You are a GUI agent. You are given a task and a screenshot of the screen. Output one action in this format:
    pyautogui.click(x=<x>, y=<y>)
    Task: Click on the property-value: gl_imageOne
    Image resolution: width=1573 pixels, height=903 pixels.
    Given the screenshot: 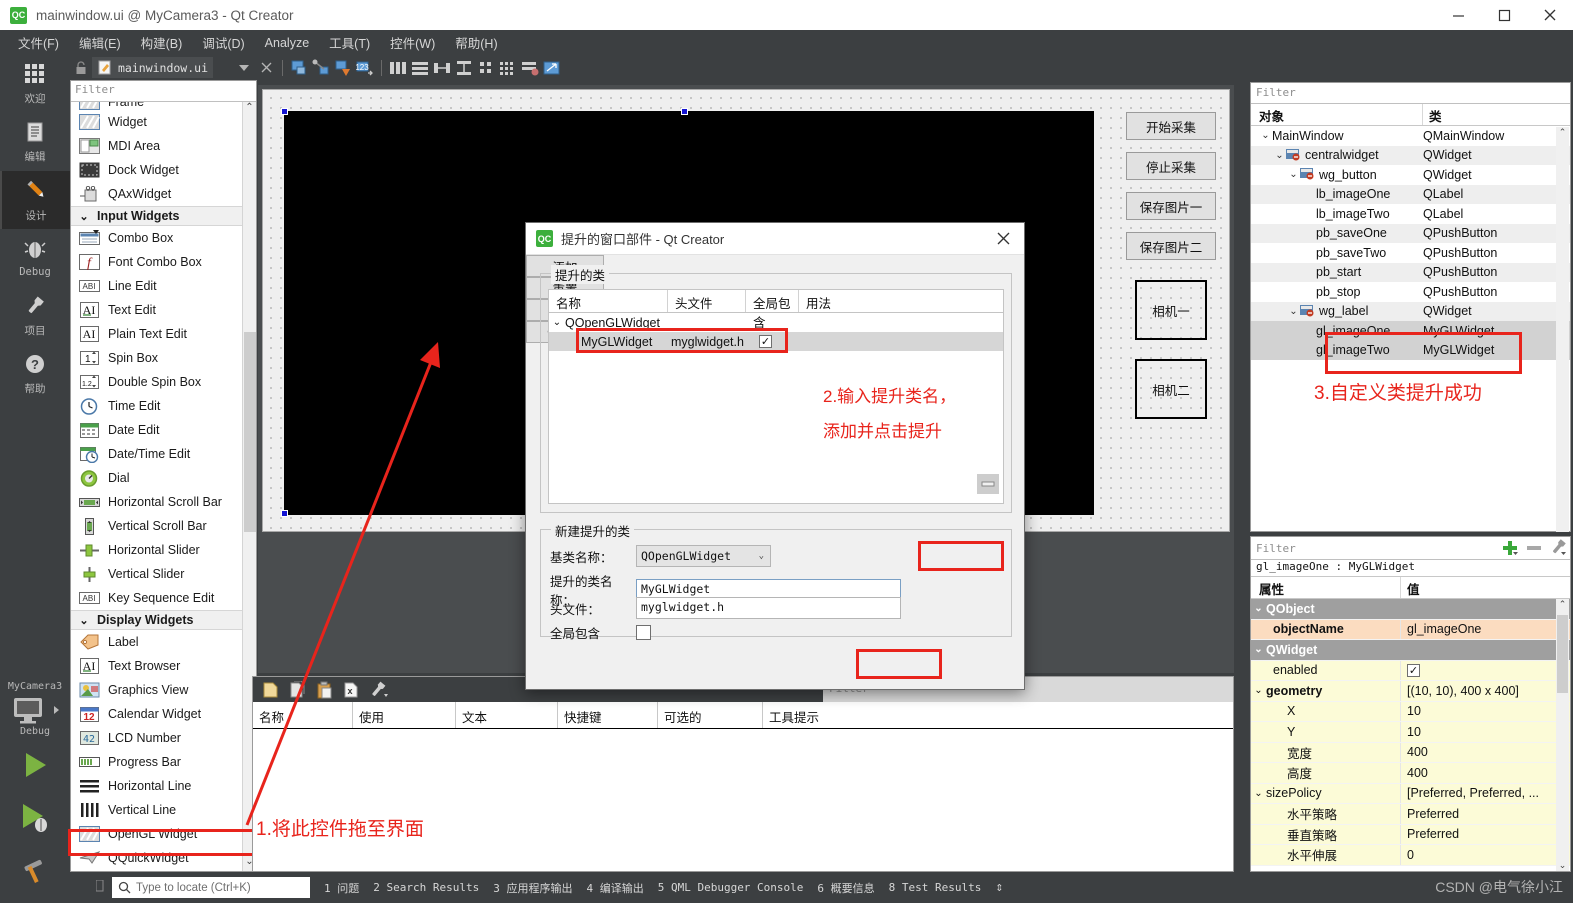 What is the action you would take?
    pyautogui.click(x=1485, y=629)
    